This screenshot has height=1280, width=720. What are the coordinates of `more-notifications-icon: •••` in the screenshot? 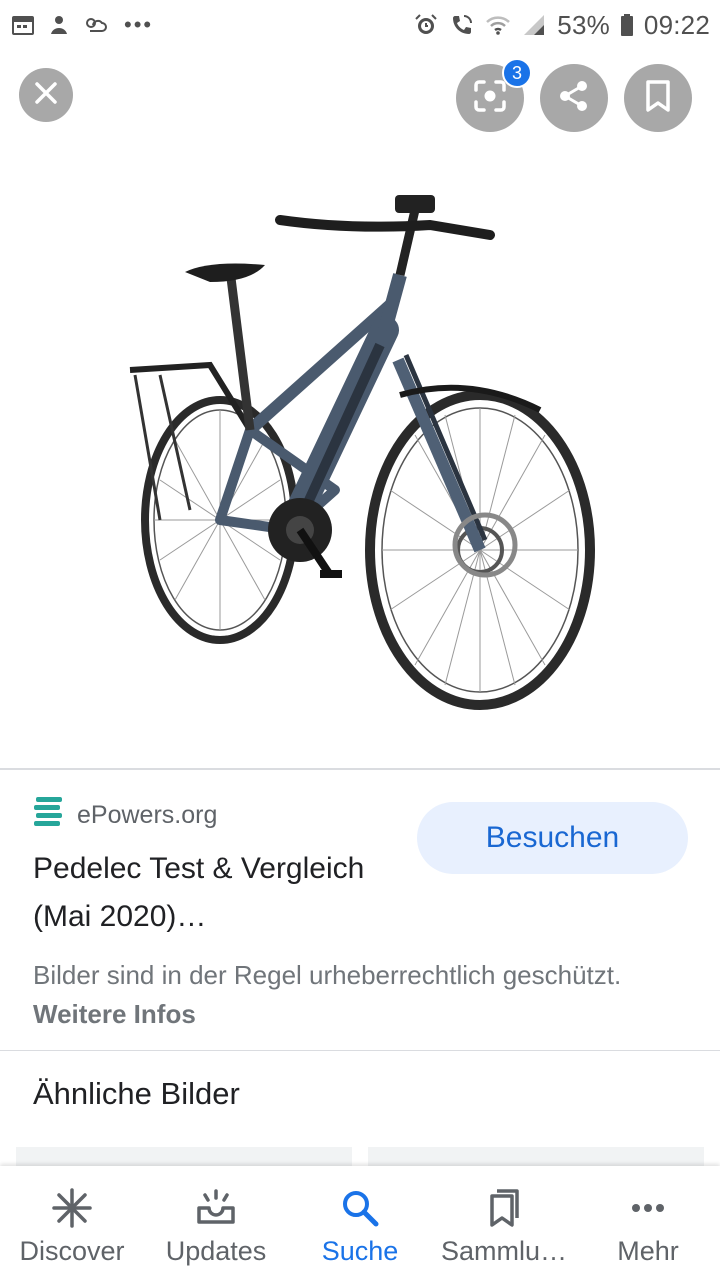 It's located at (139, 24).